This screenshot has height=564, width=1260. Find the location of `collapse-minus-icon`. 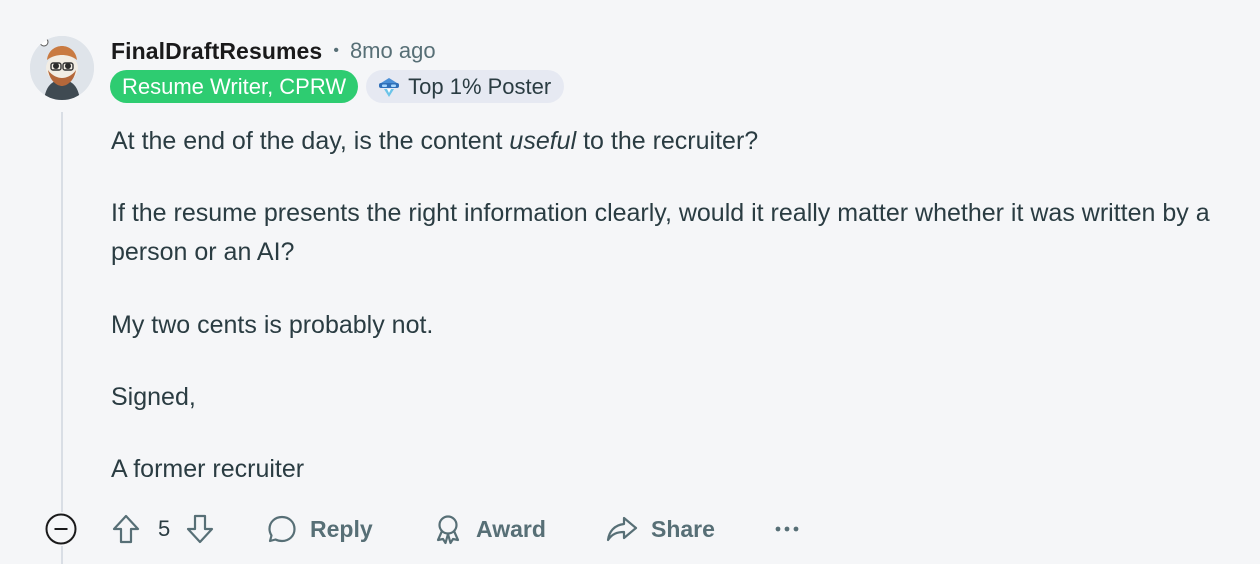

collapse-minus-icon is located at coordinates (61, 529).